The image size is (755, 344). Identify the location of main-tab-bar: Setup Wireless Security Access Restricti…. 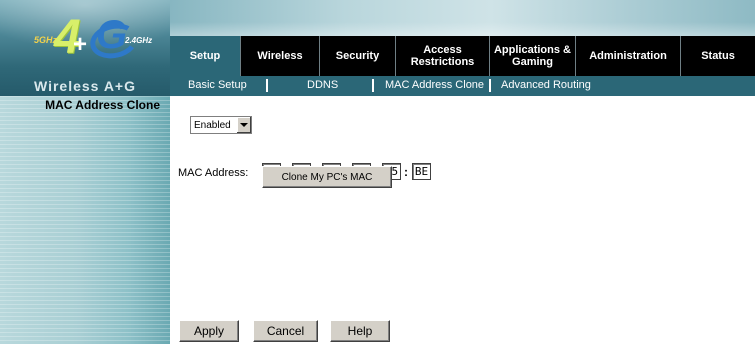
(462, 56).